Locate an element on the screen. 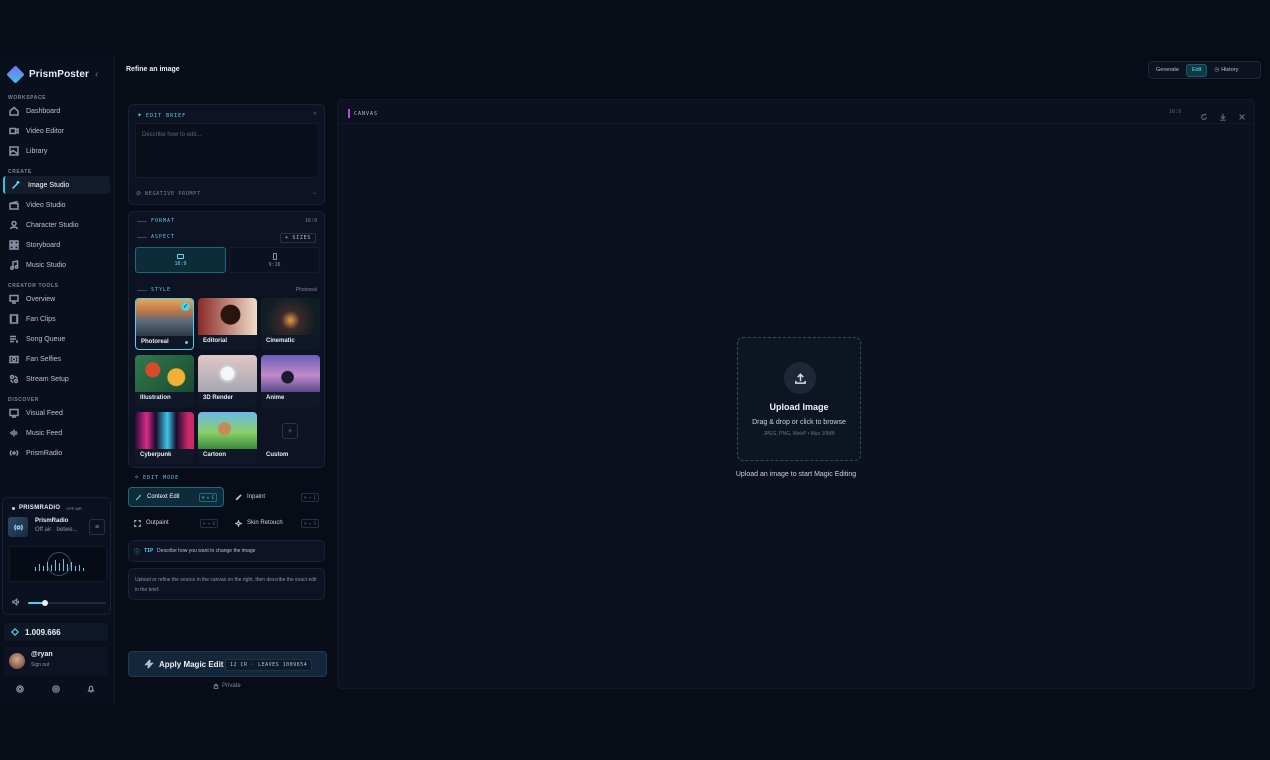  tab-history: ◷ History is located at coordinates (1226, 70).